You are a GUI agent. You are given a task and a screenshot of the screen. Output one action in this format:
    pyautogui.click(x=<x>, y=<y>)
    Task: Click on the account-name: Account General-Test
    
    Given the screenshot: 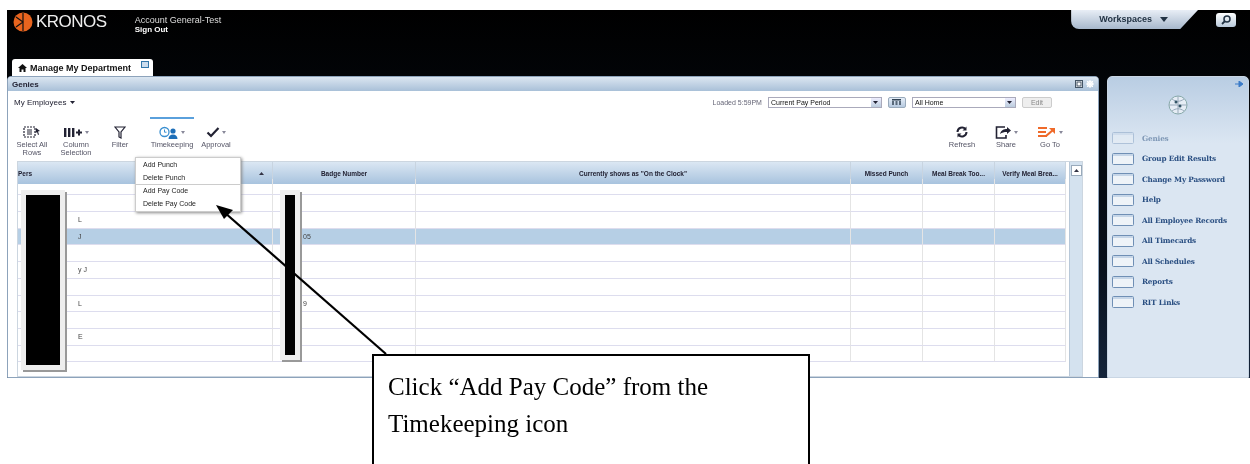 What is the action you would take?
    pyautogui.click(x=178, y=20)
    